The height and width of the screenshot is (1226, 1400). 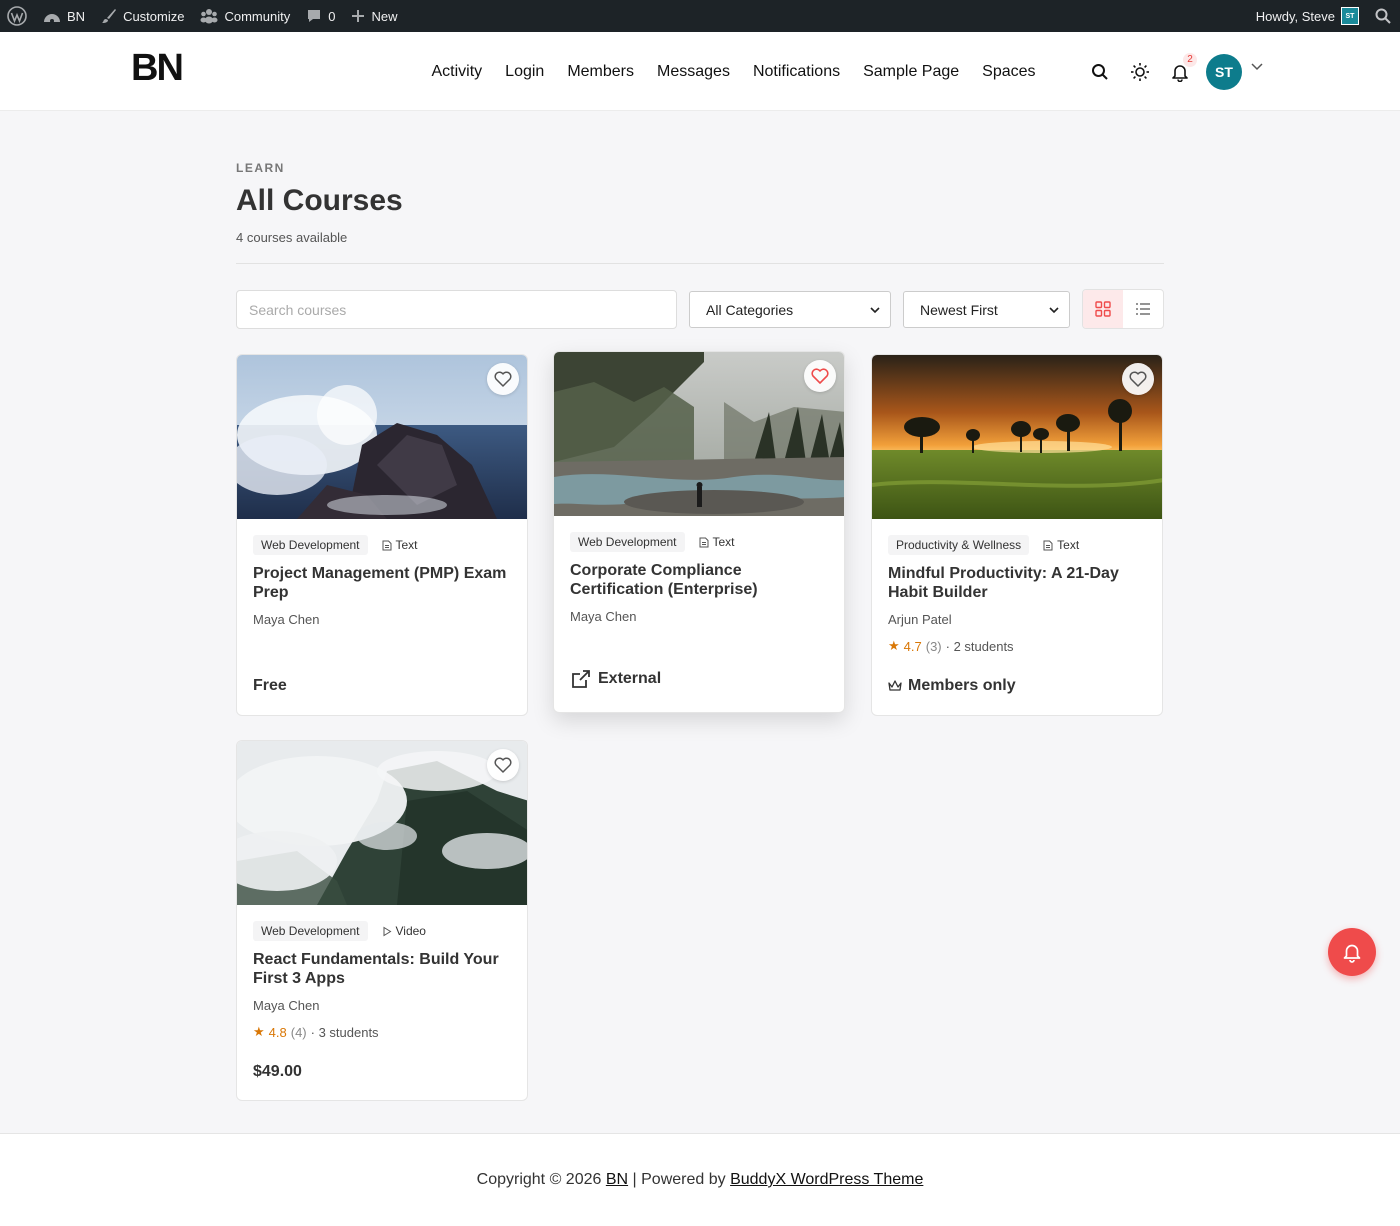 What do you see at coordinates (796, 72) in the screenshot?
I see `nav-notifications: Notifications` at bounding box center [796, 72].